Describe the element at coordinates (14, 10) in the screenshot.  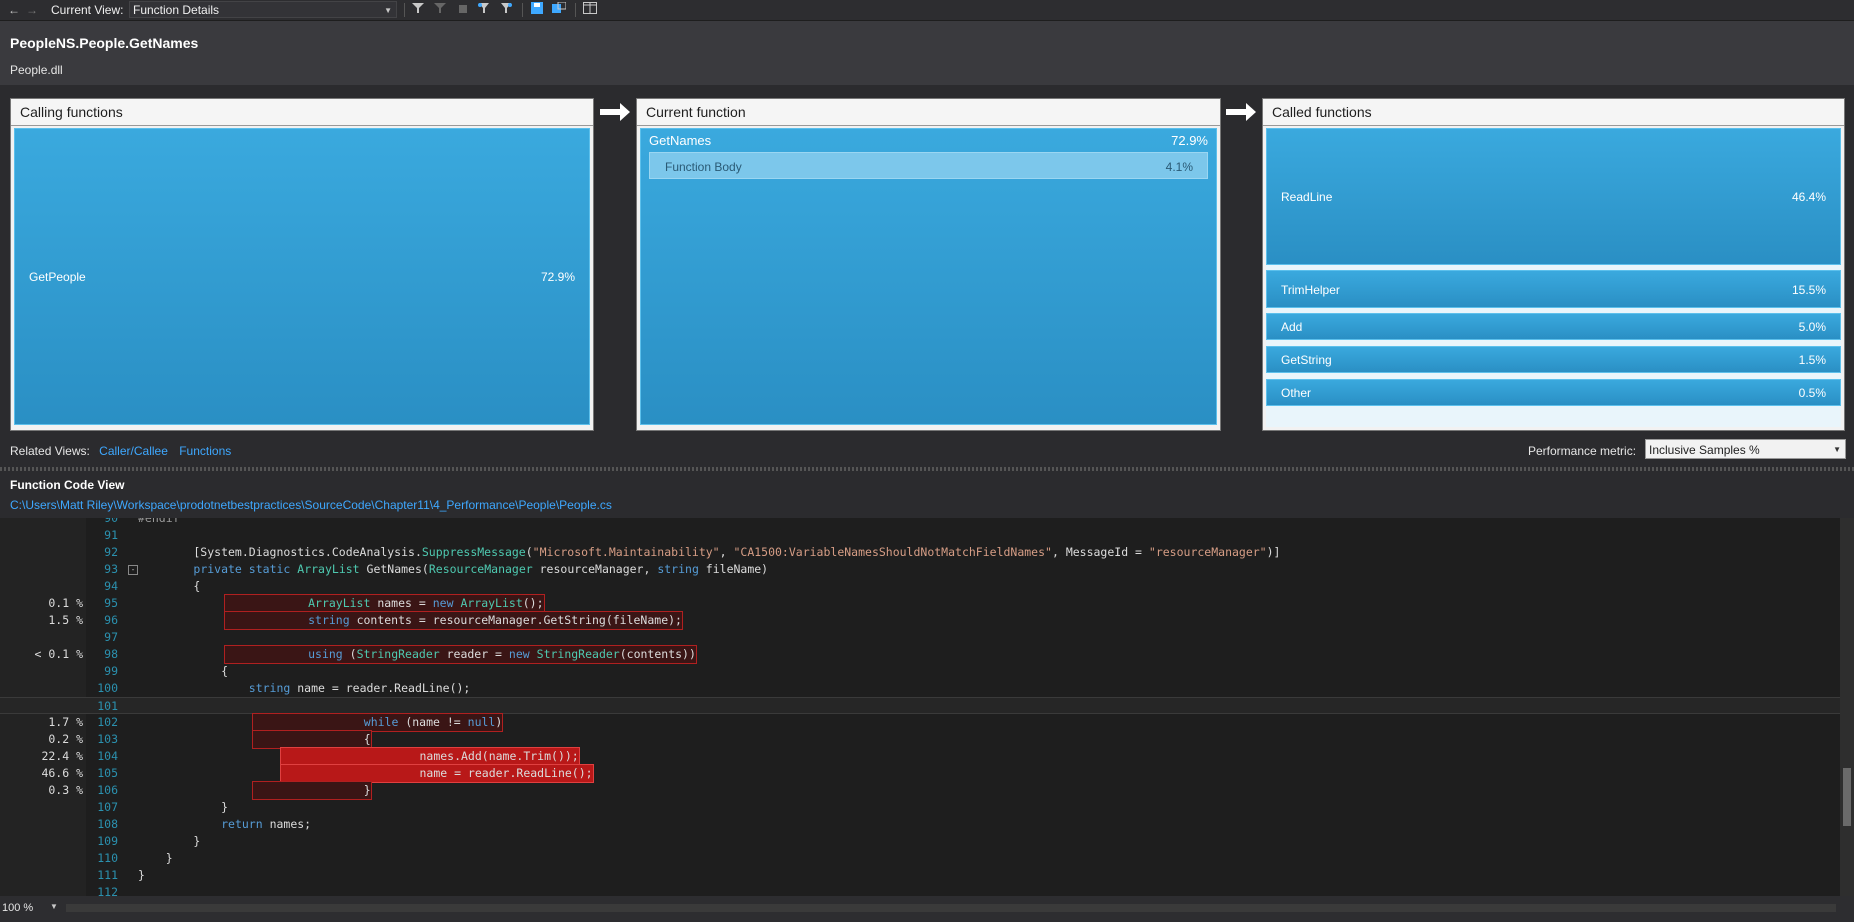
I see `back-arrow-icon: ←` at that location.